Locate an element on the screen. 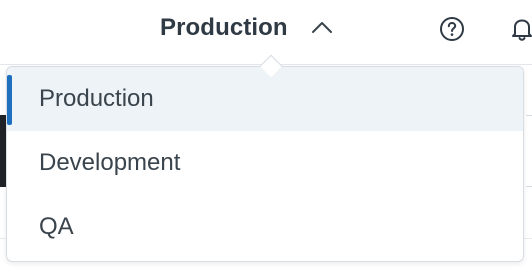  notifications-button is located at coordinates (519, 29).